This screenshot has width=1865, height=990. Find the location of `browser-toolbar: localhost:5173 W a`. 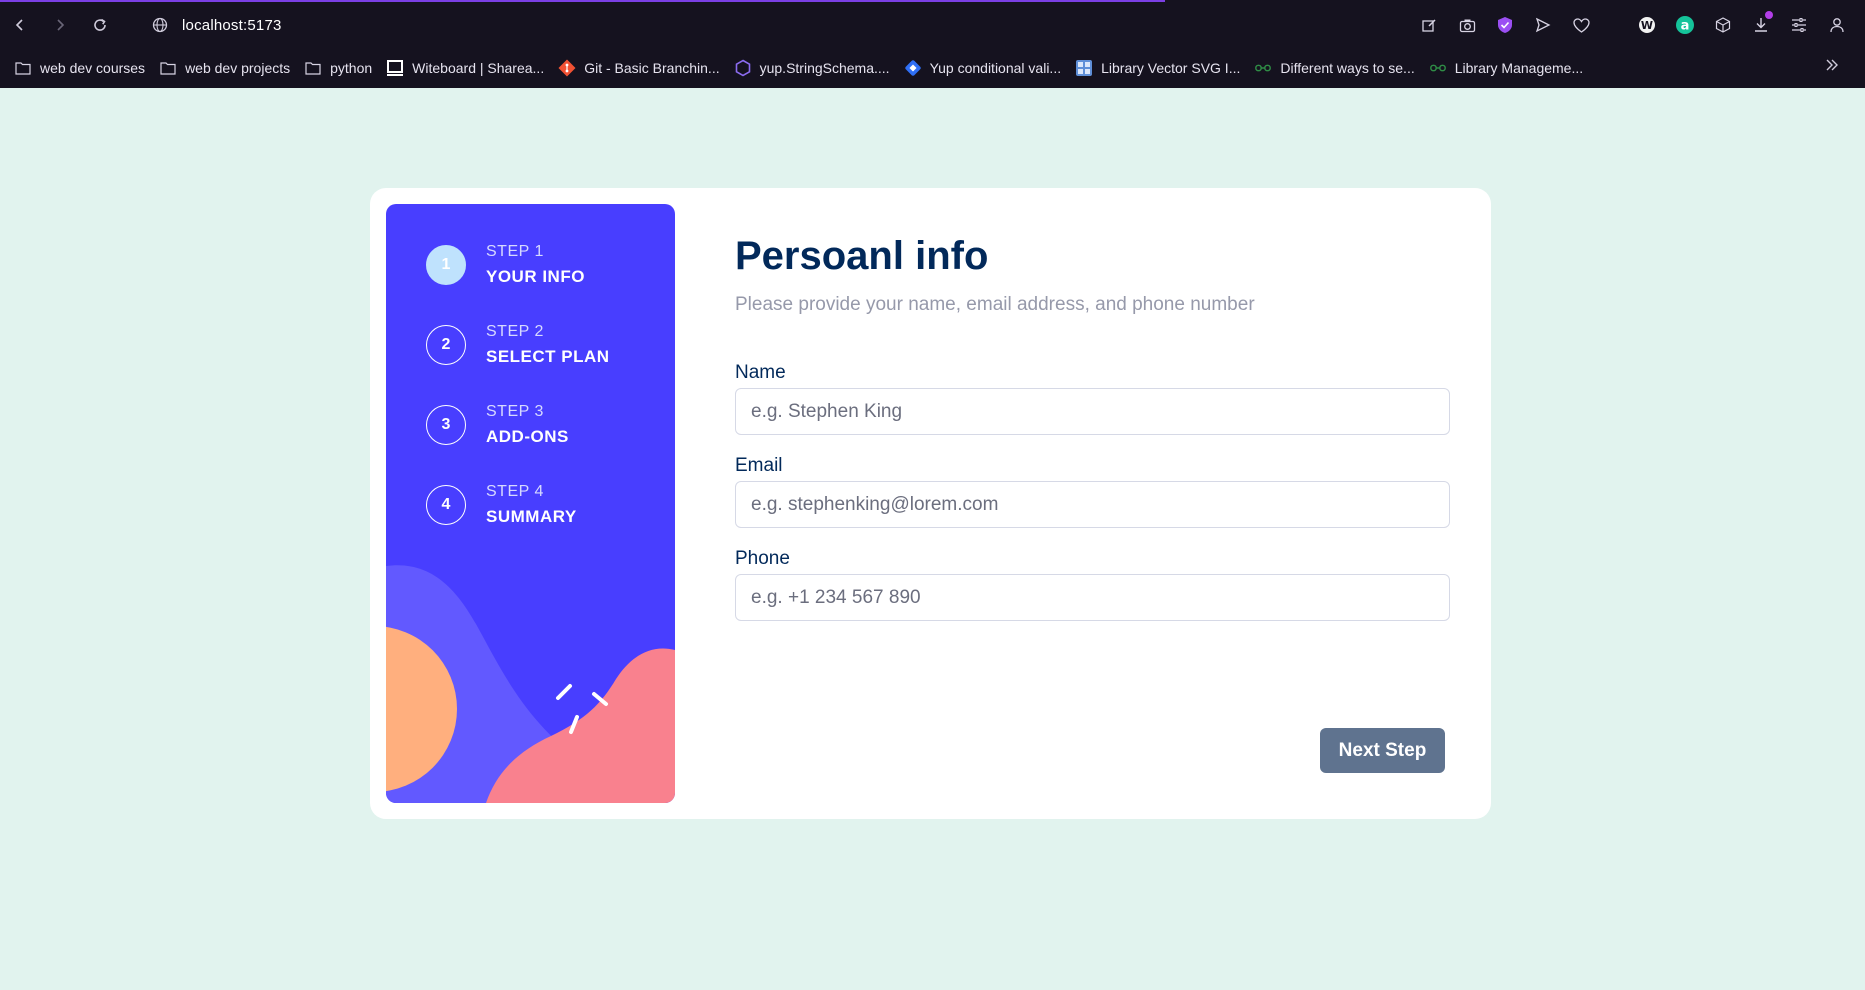

browser-toolbar: localhost:5173 W a is located at coordinates (932, 25).